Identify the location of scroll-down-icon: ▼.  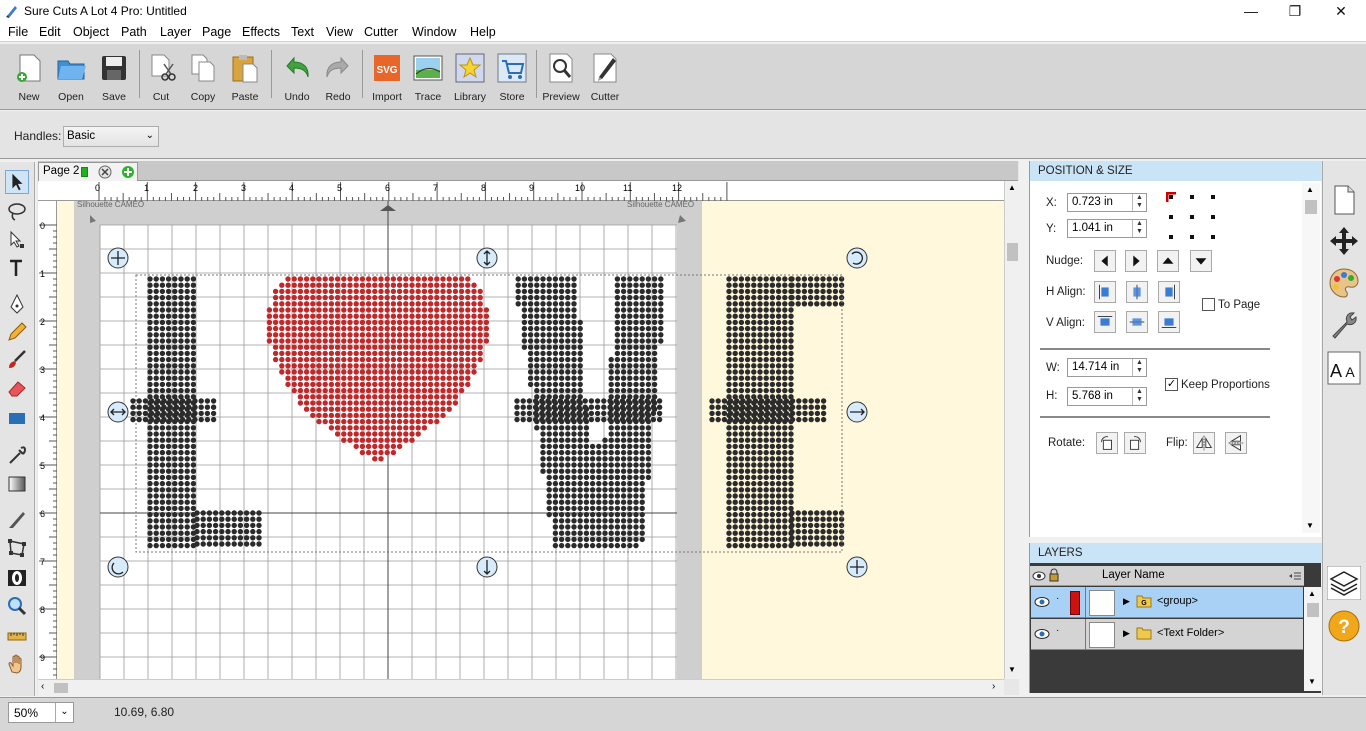
(1012, 669).